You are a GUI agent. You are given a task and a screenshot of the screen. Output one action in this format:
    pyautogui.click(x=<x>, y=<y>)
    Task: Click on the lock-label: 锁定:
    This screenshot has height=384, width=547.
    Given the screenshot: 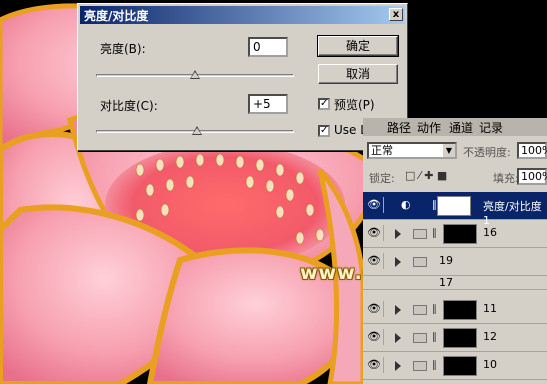 What is the action you would take?
    pyautogui.click(x=382, y=178)
    